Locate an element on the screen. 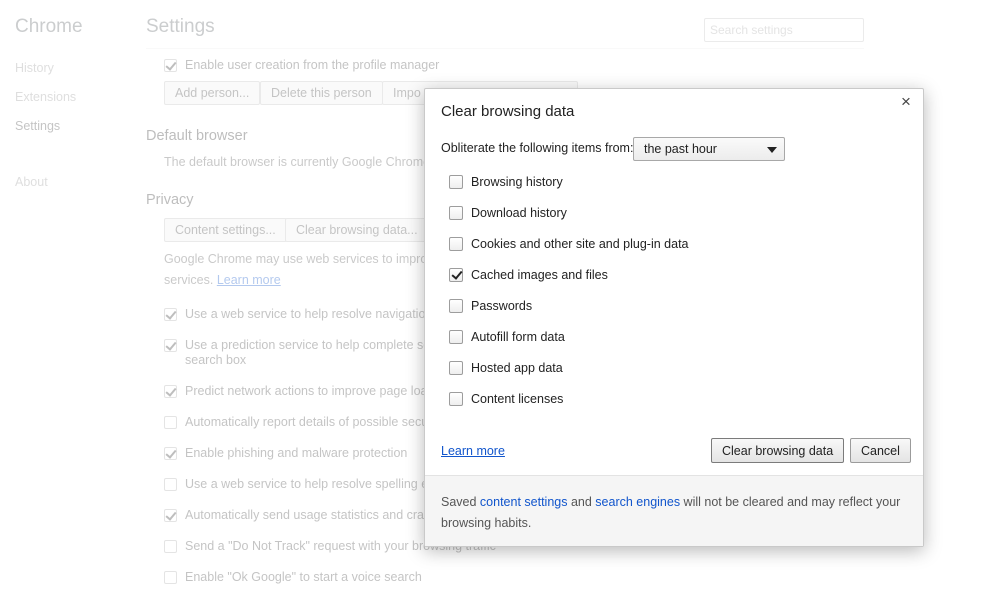  cached-images-checkbox: Cached images and files is located at coordinates (528, 275).